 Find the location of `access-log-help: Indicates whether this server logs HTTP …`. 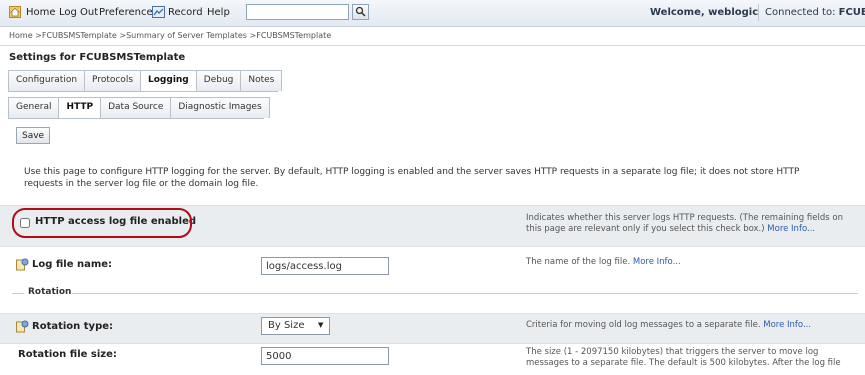

access-log-help: Indicates whether this server logs HTTP … is located at coordinates (684, 223).